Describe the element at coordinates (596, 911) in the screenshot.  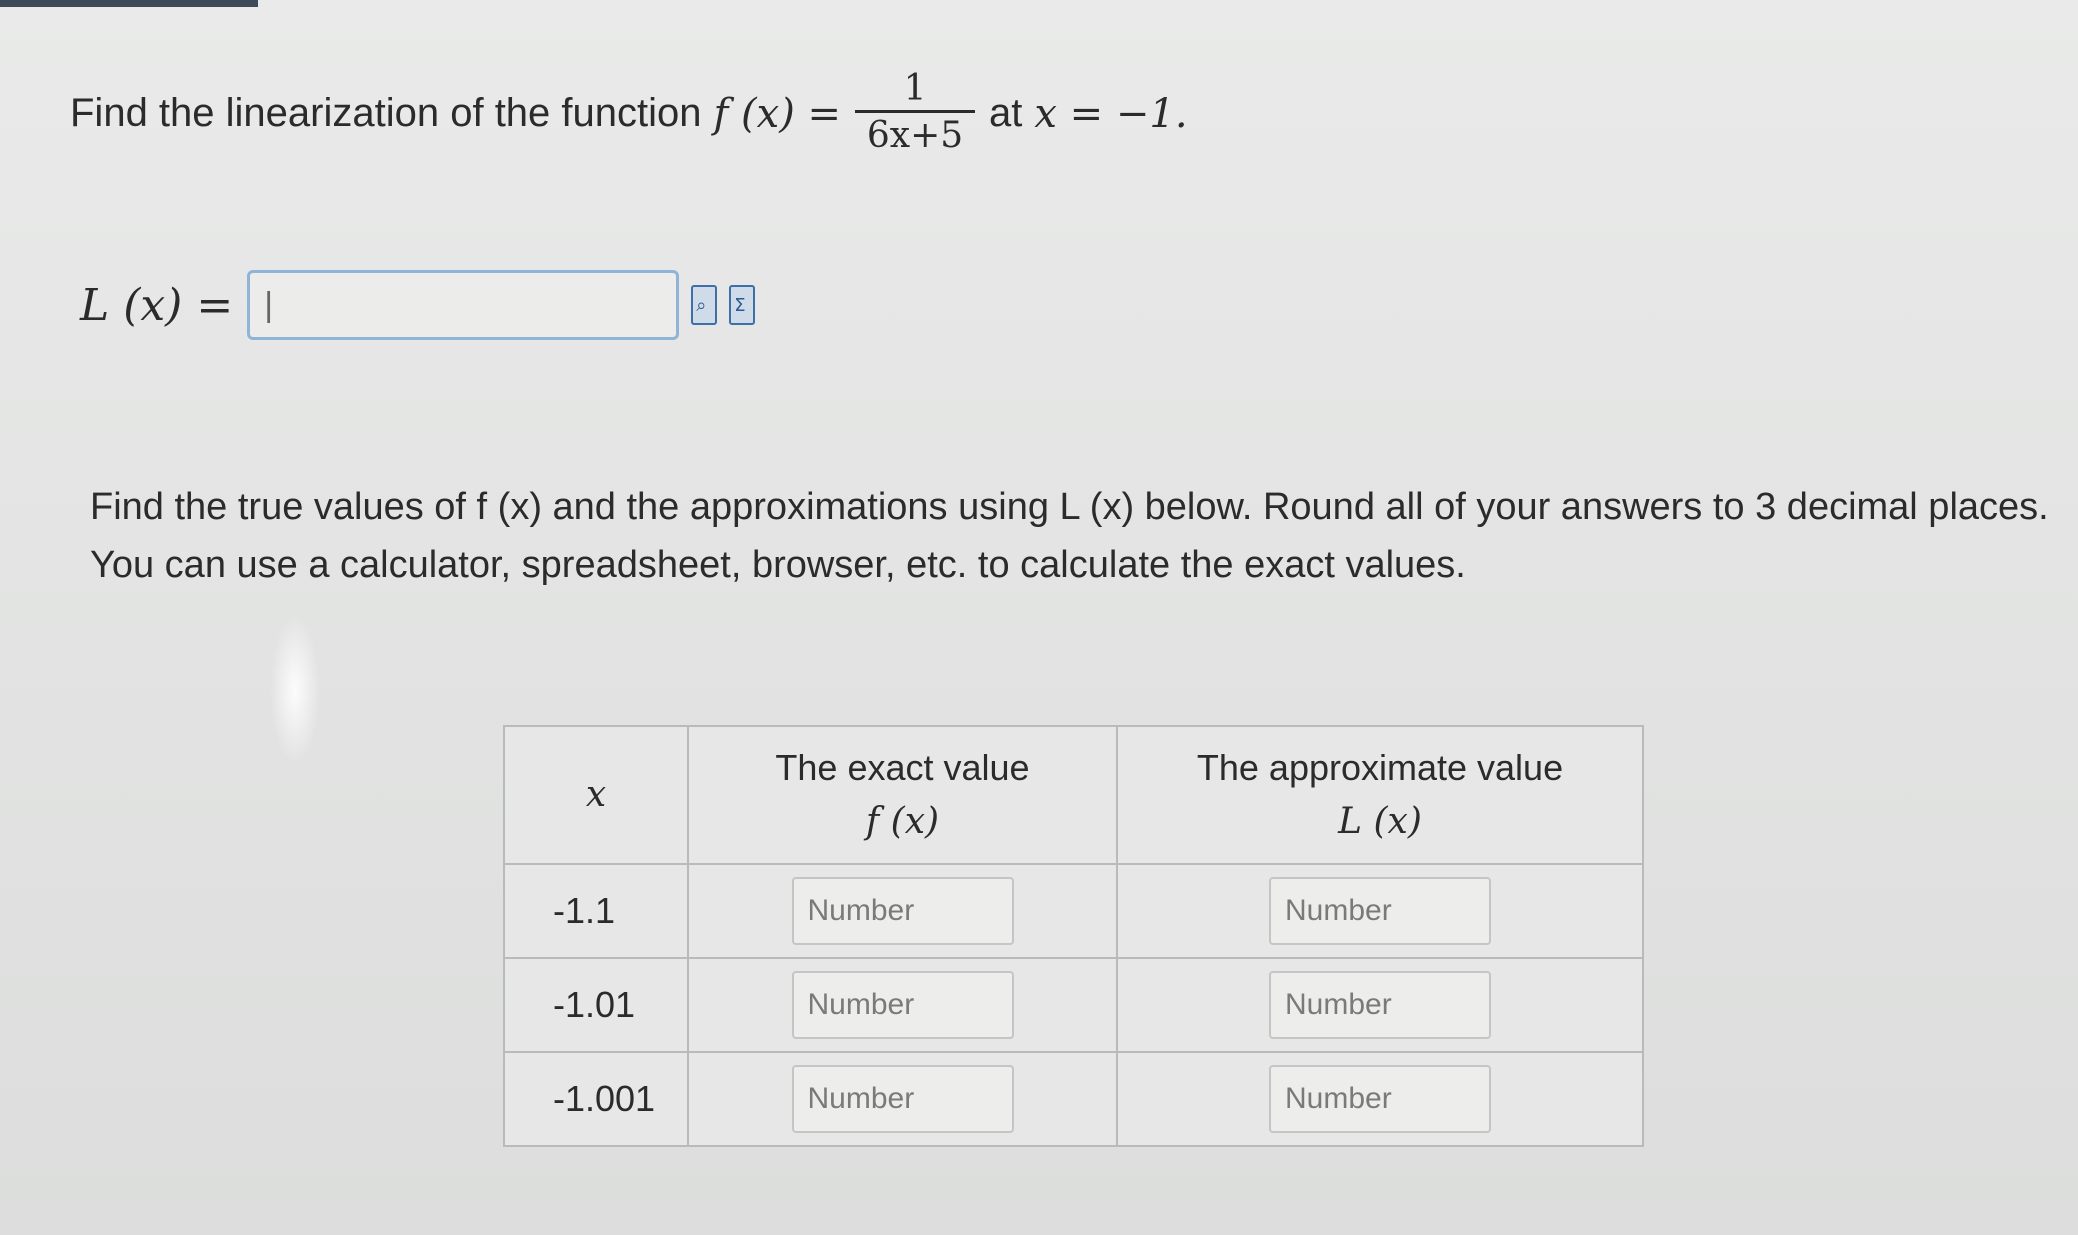
I see `x-value-cell: -1.1` at that location.